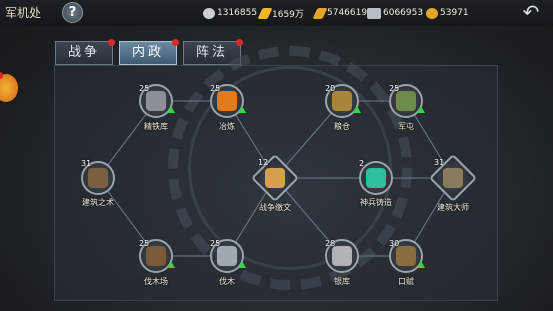 This screenshot has width=553, height=311. I want to click on node-label: 精铁库, so click(156, 126).